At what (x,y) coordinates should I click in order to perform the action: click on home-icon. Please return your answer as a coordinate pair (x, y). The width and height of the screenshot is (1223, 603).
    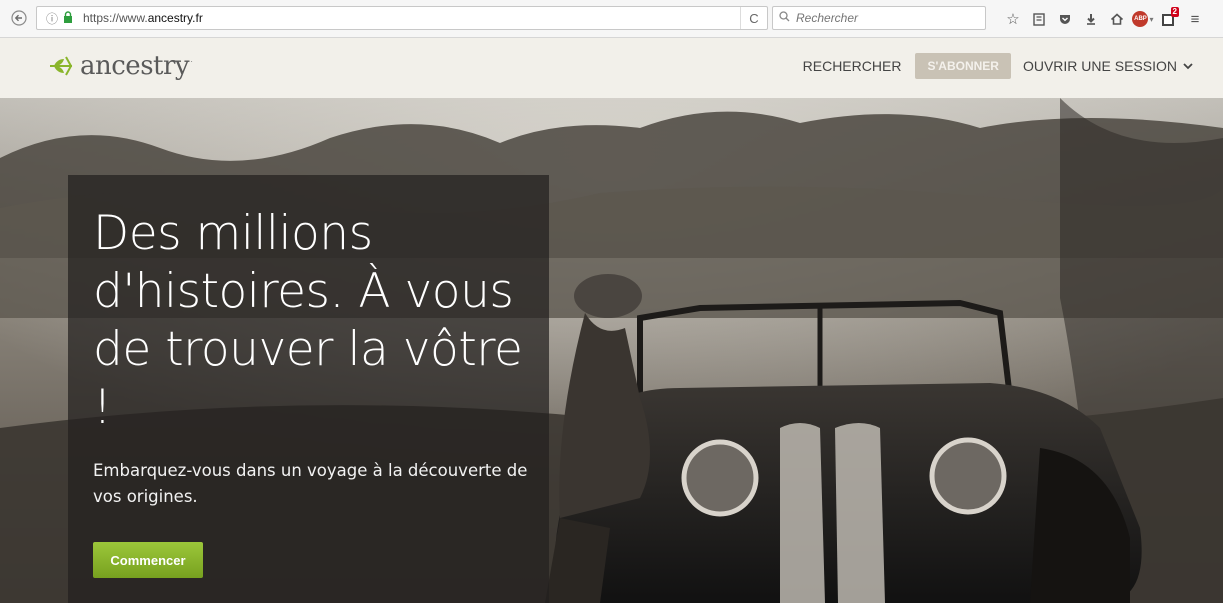
    Looking at the image, I should click on (1117, 19).